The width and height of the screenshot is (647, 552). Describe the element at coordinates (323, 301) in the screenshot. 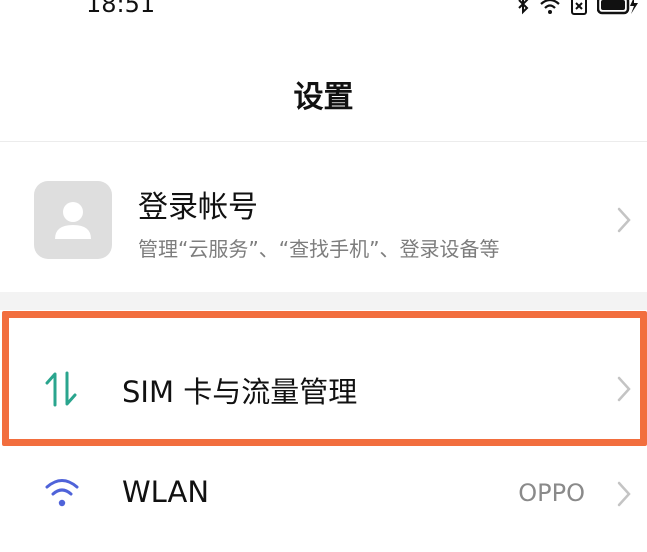

I see `section-divider` at that location.